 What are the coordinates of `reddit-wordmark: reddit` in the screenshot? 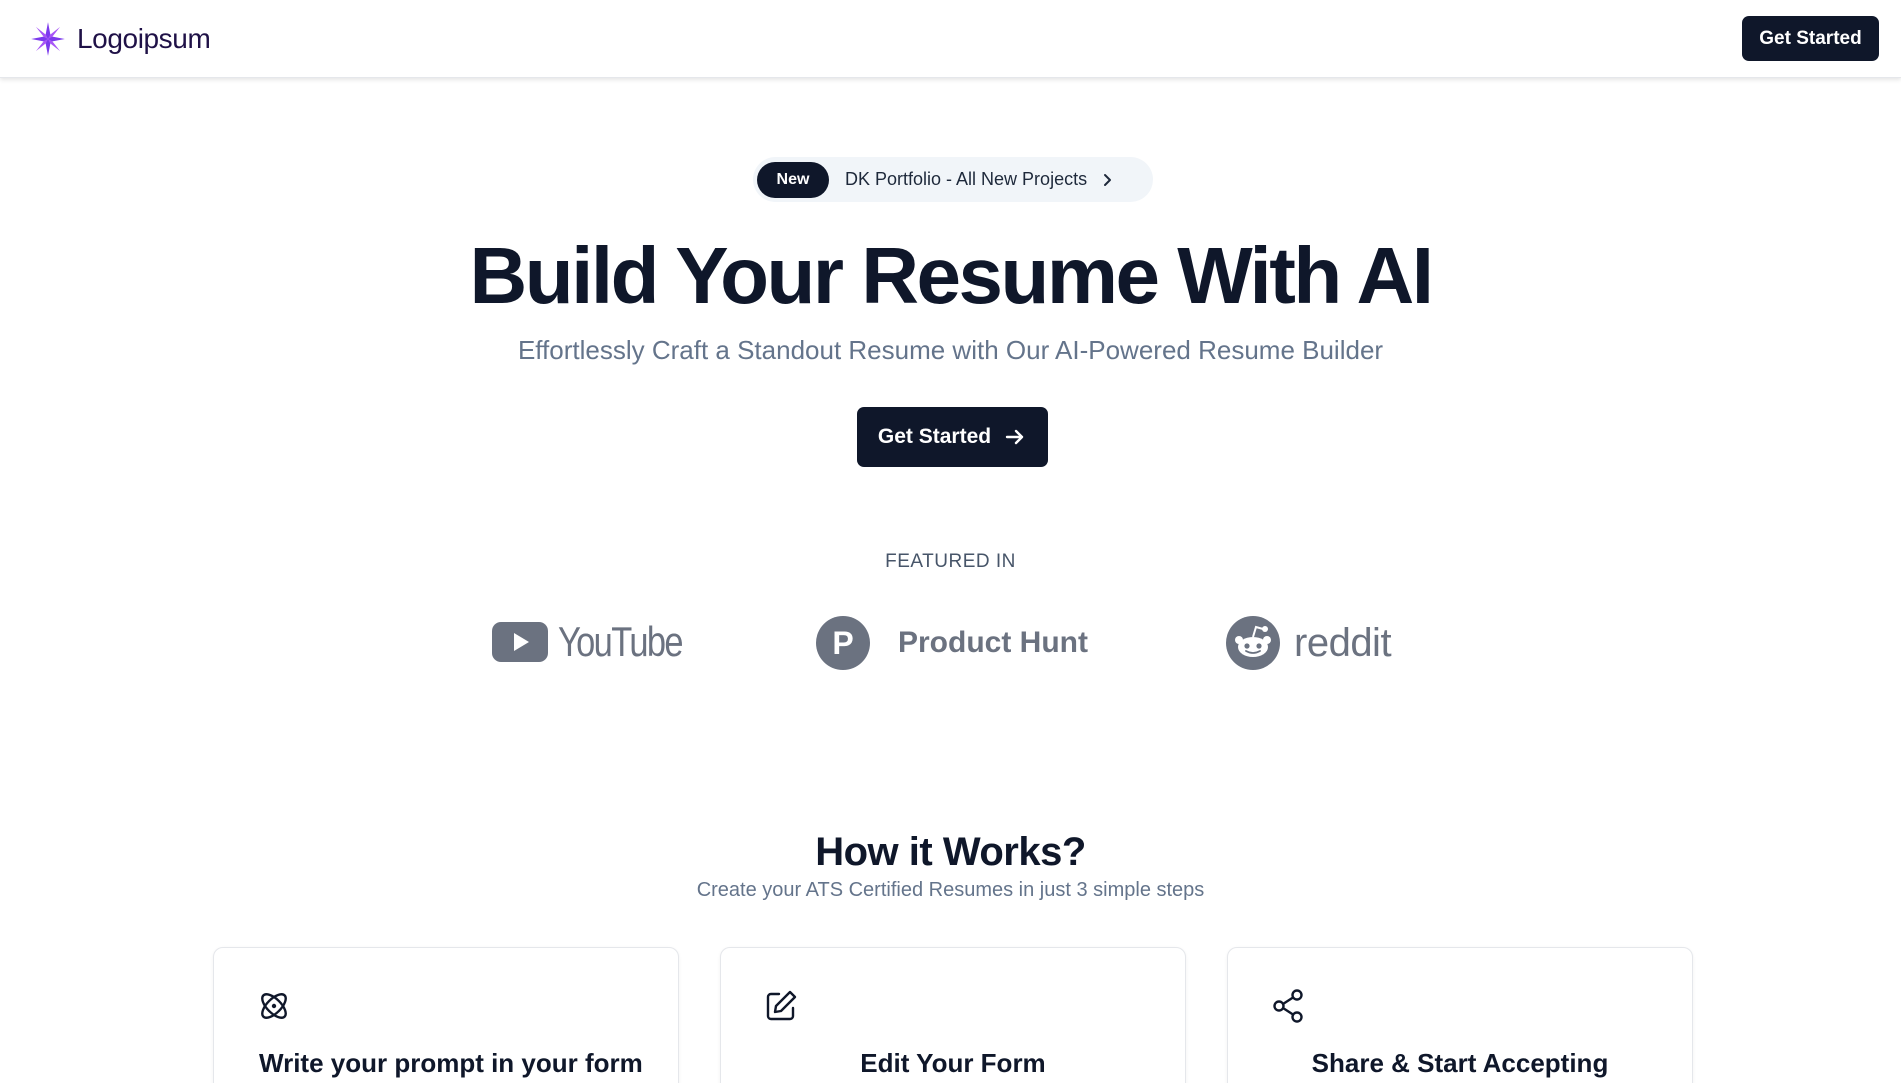 It's located at (1343, 642).